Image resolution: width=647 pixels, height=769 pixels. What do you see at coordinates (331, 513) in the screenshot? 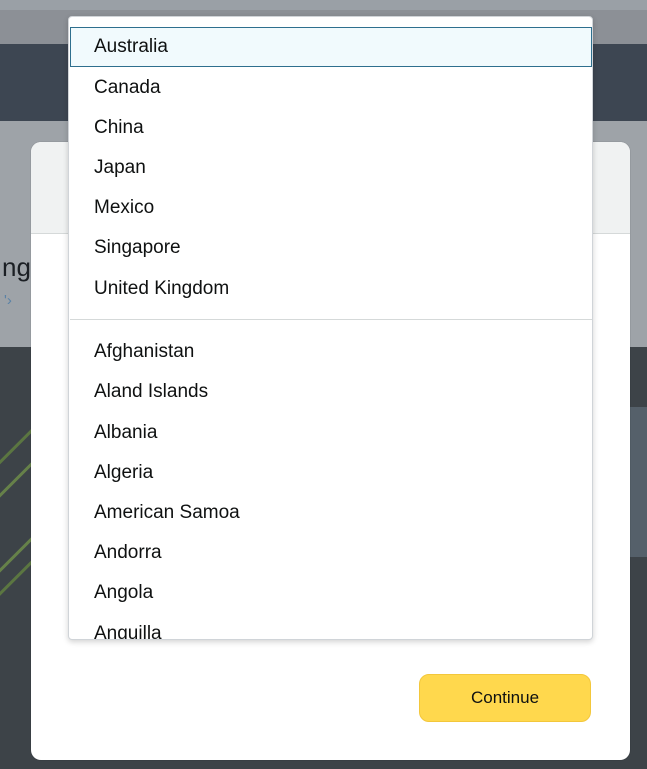
I see `country-option-american-samoa: American Samoa` at bounding box center [331, 513].